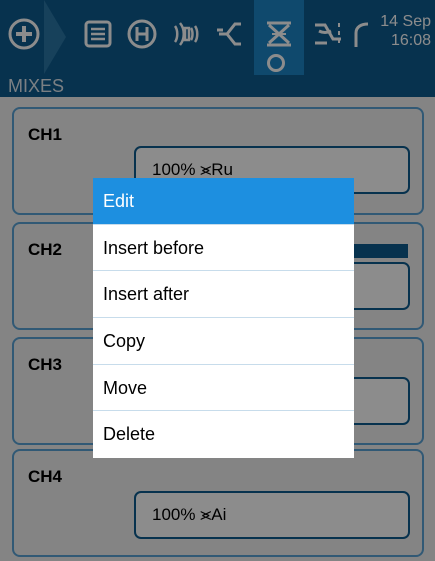 The height and width of the screenshot is (561, 435). I want to click on menu-item-insert-after: Insert after, so click(223, 295).